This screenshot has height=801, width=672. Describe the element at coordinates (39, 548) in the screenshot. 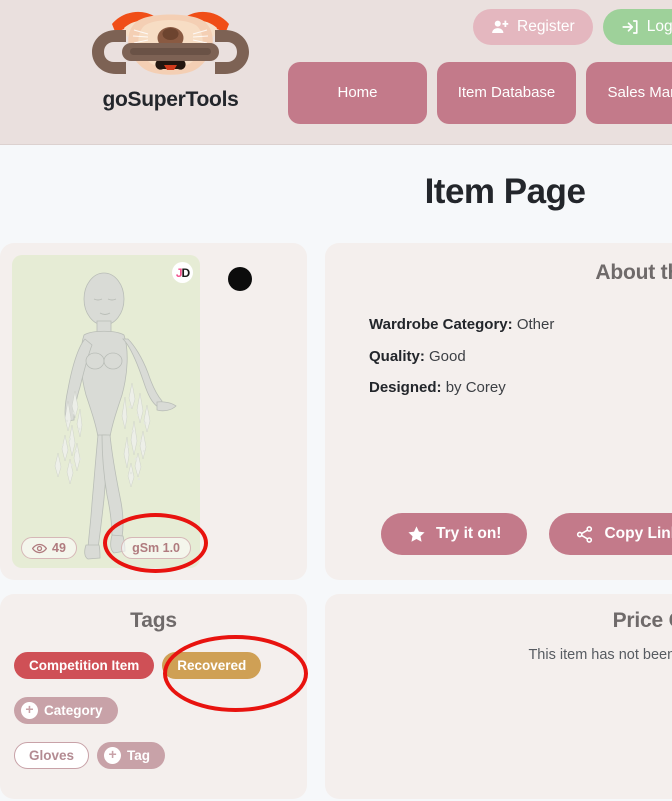

I see `eye-icon` at that location.